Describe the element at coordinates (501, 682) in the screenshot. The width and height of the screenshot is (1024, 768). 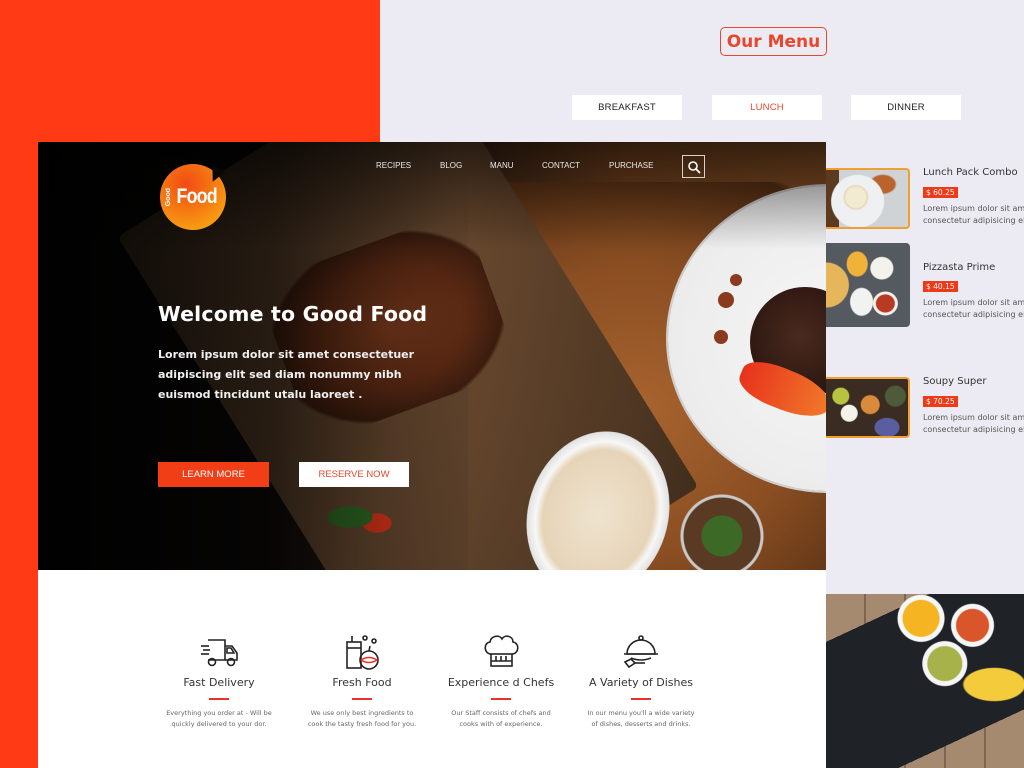
I see `feature-title: Experience d Chefs` at that location.